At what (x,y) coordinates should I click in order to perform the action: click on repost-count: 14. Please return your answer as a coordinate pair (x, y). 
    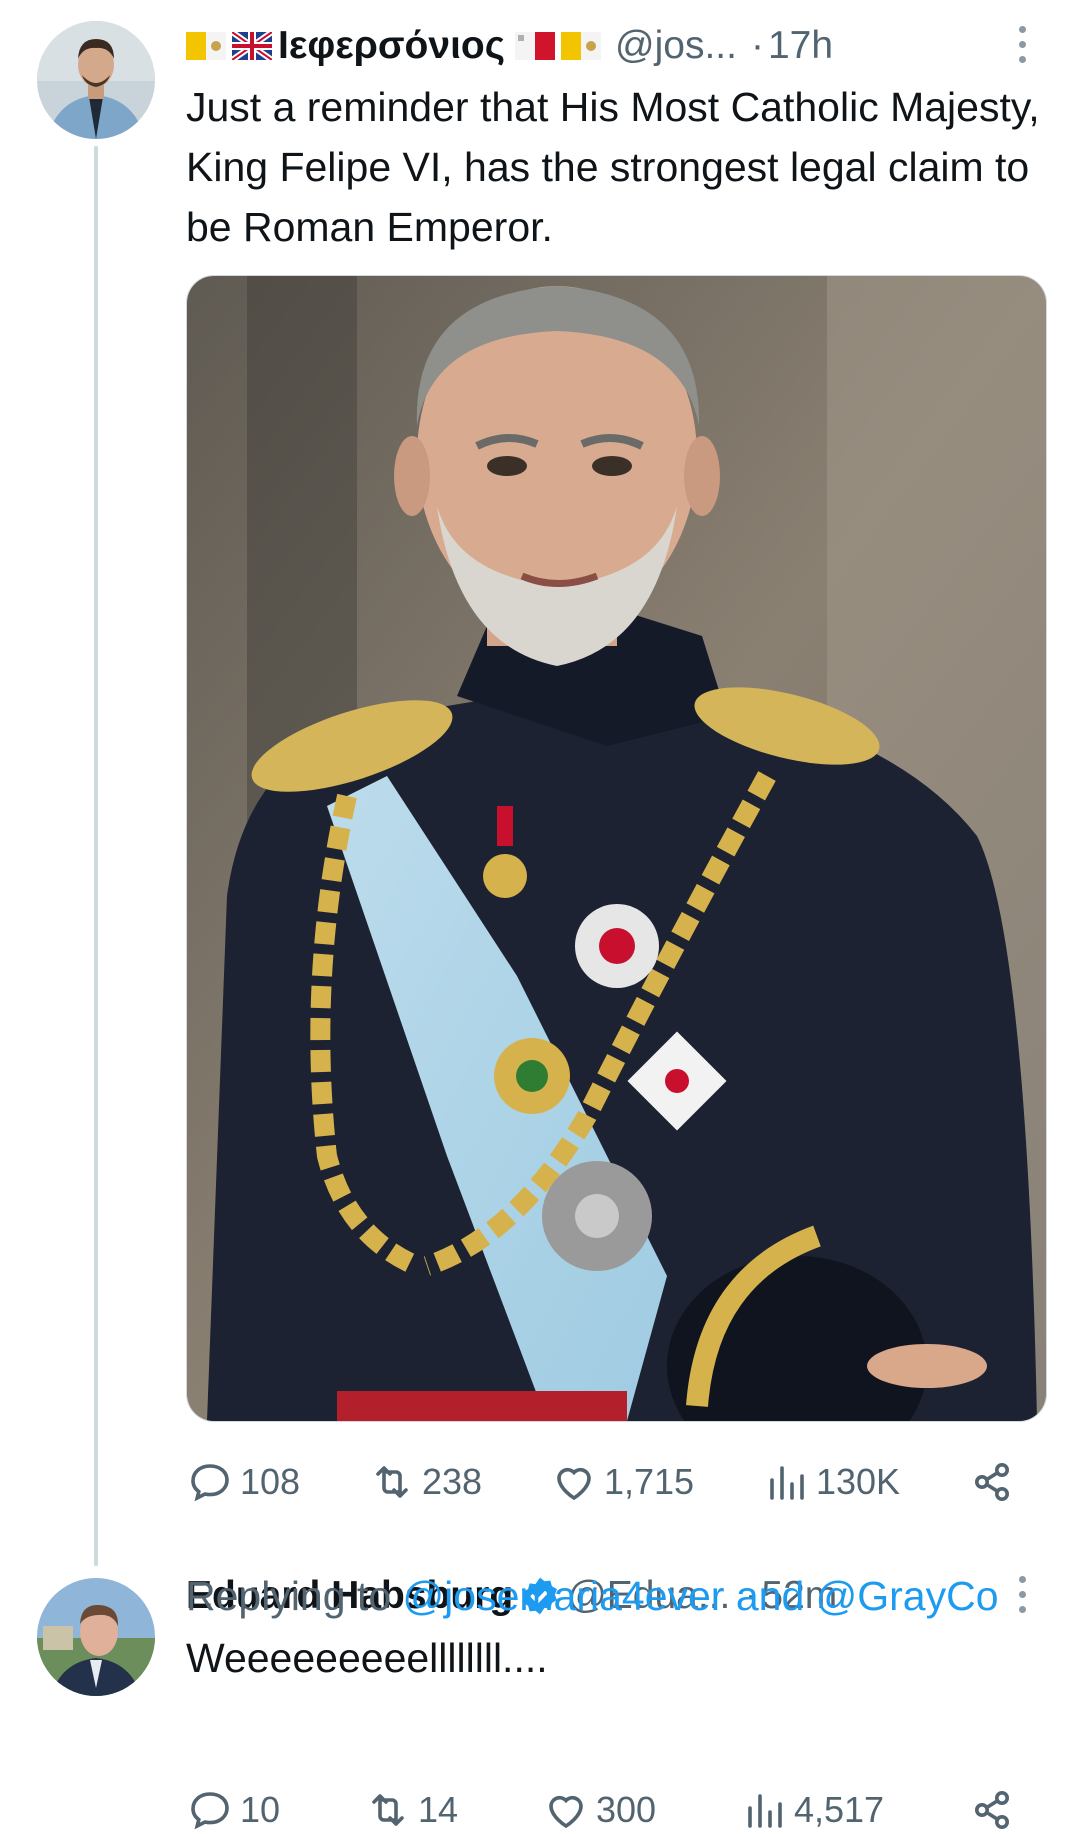
    Looking at the image, I should click on (438, 1809).